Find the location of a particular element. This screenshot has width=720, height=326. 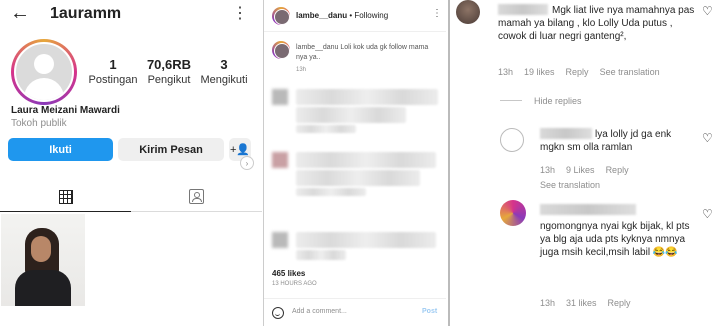

back-arrow-icon: ← is located at coordinates (20, 13).